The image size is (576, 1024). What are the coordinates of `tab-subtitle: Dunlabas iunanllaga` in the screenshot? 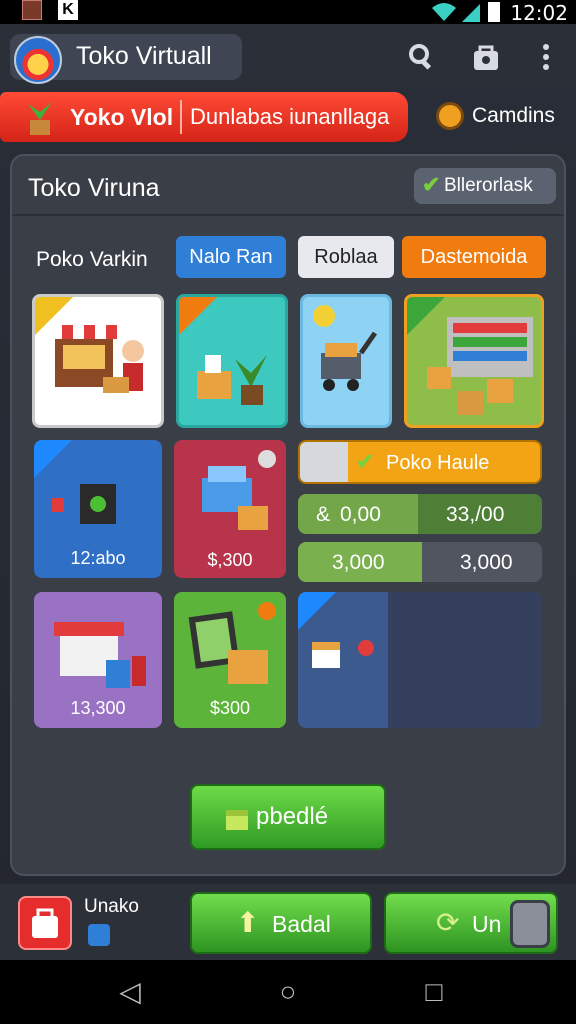 It's located at (289, 117).